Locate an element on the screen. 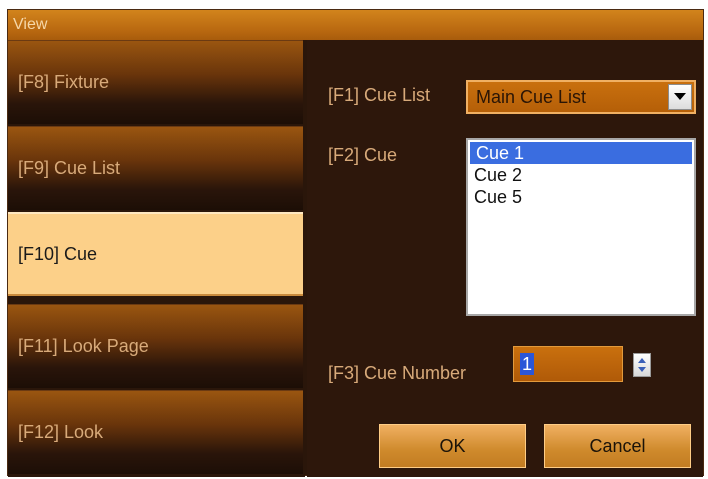  cue-label: [F2] Cue is located at coordinates (363, 155).